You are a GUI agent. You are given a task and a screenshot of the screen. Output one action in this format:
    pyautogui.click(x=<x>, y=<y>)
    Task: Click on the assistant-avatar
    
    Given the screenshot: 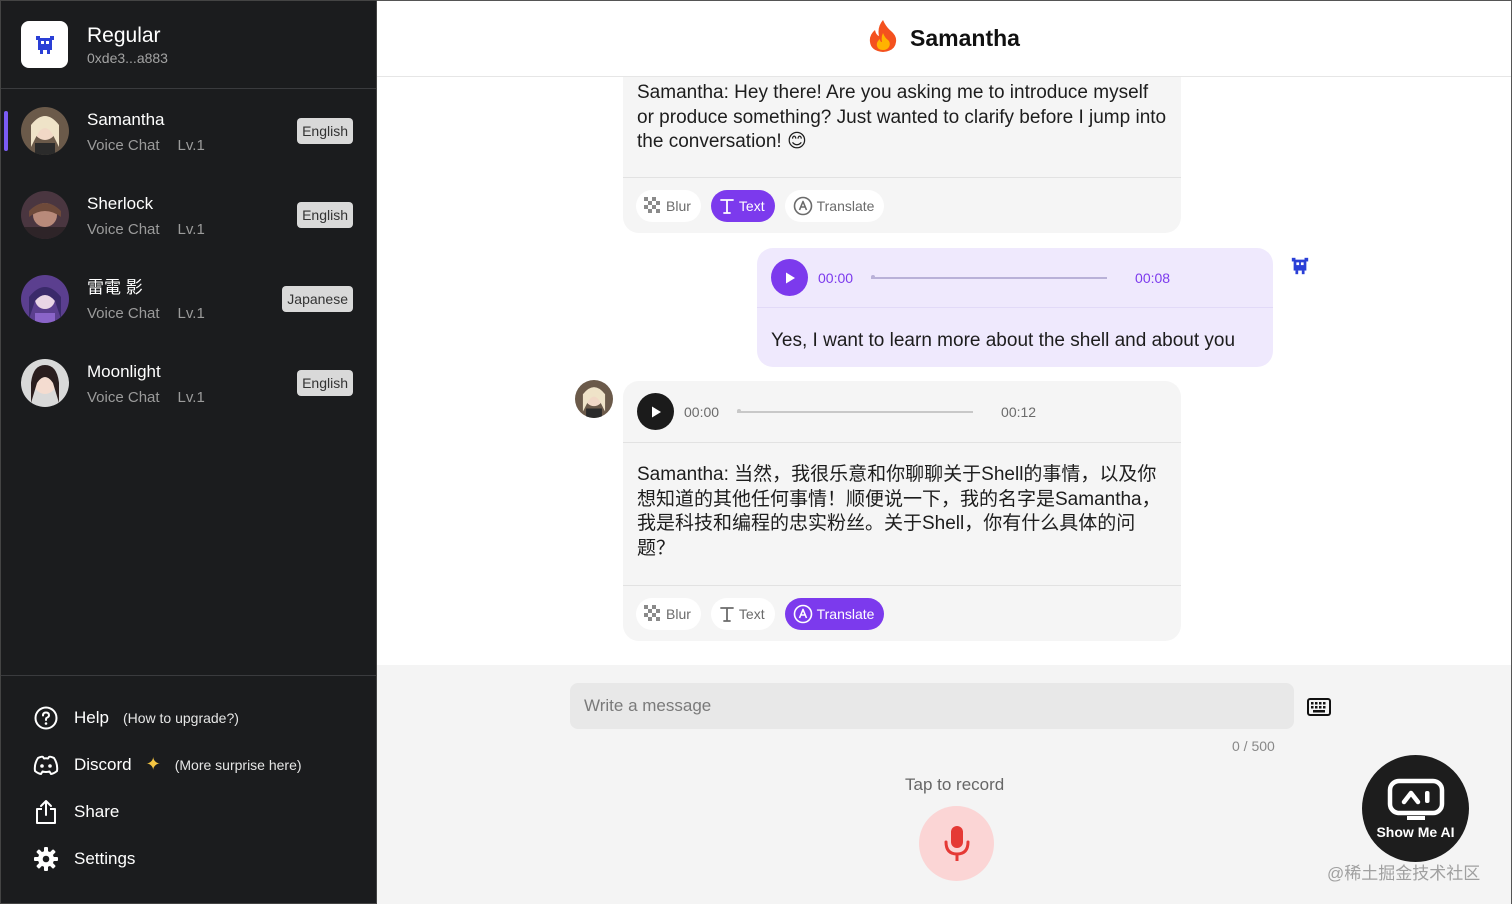 What is the action you would take?
    pyautogui.click(x=594, y=399)
    